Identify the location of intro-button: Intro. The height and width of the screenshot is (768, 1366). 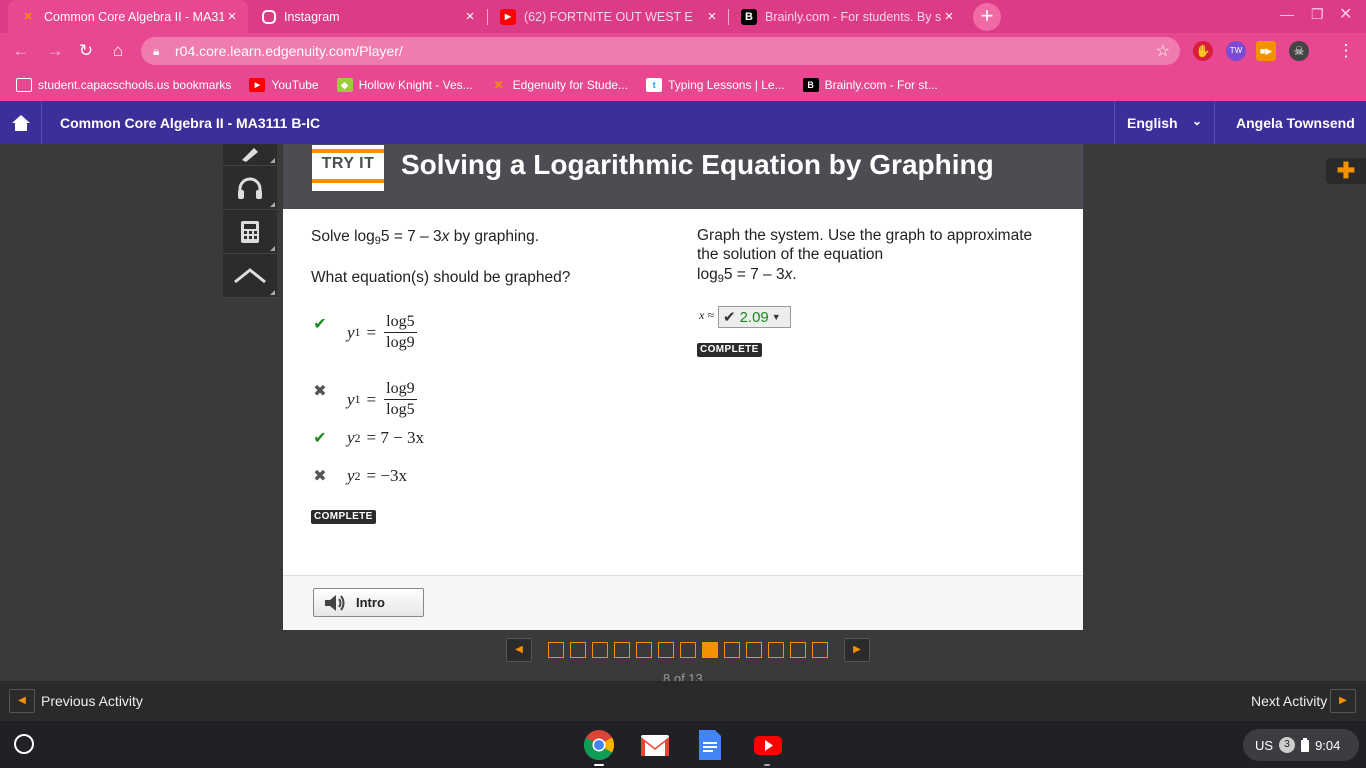
(368, 602).